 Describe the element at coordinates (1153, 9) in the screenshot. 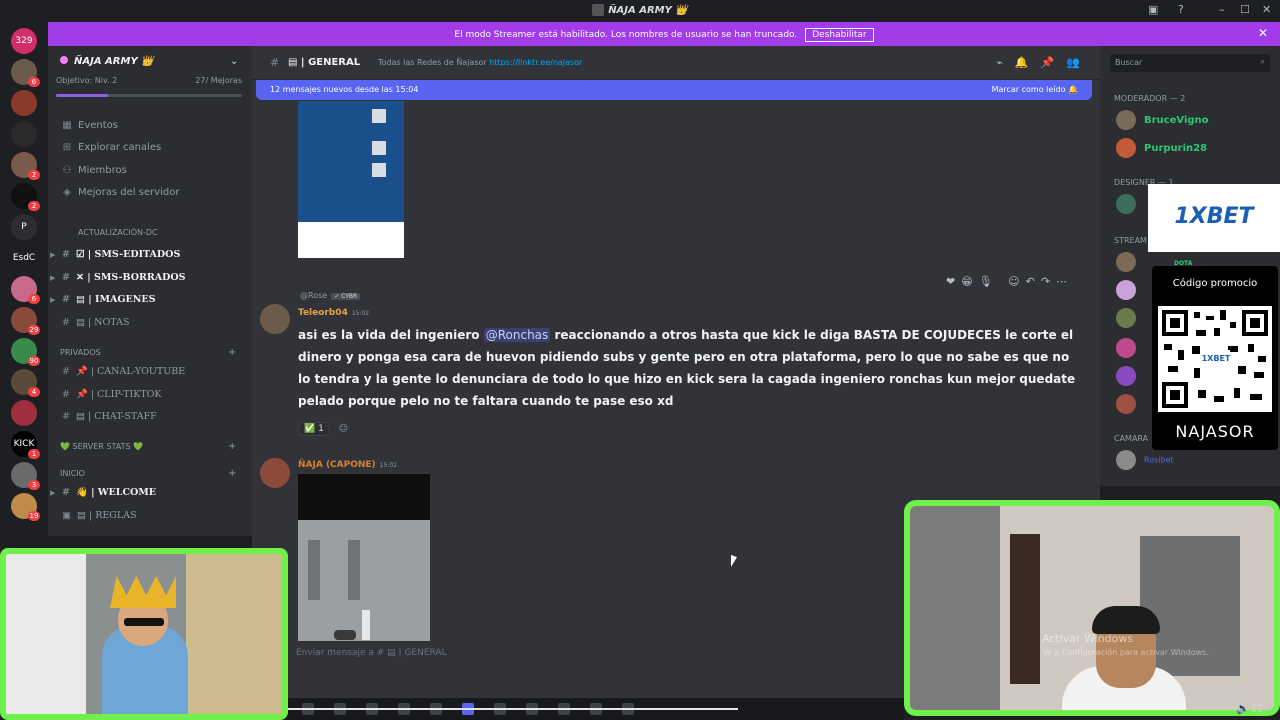

I see `inbox-icon: ▣` at that location.